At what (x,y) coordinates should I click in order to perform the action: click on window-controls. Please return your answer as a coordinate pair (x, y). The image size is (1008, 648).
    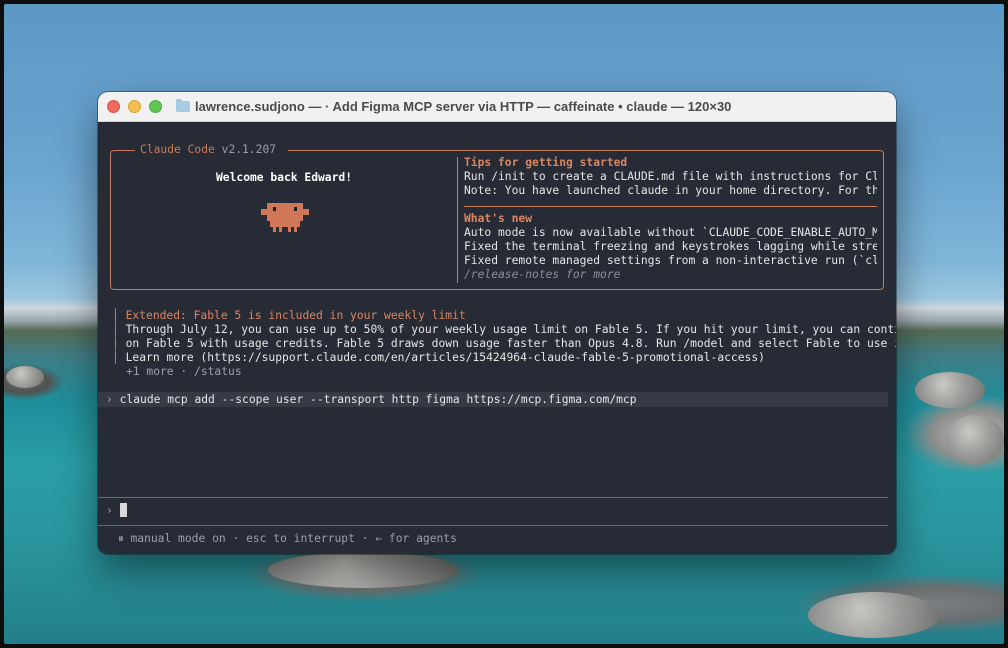
    Looking at the image, I should click on (134, 106).